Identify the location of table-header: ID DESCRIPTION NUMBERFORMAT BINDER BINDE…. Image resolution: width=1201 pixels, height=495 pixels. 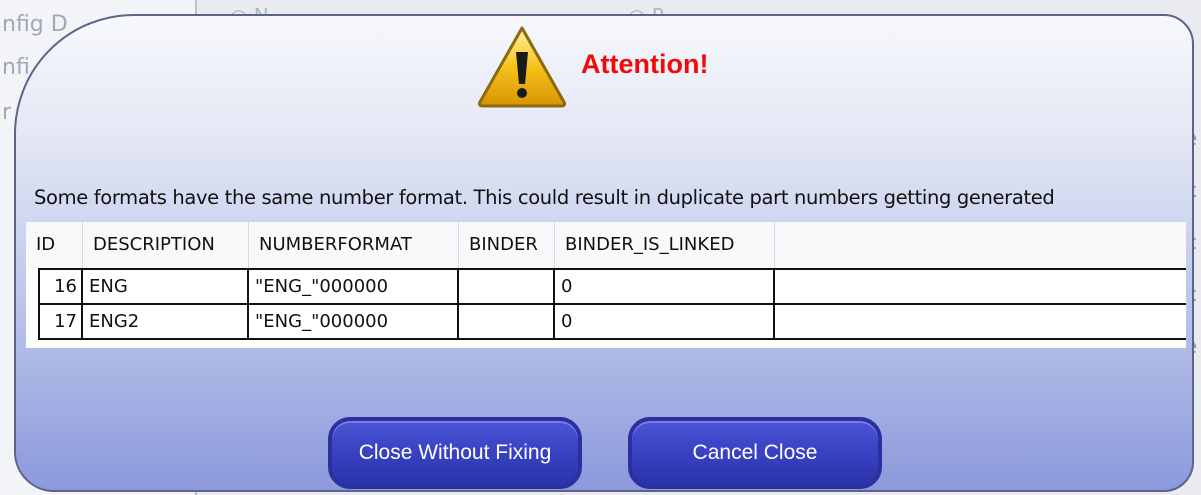
(606, 245).